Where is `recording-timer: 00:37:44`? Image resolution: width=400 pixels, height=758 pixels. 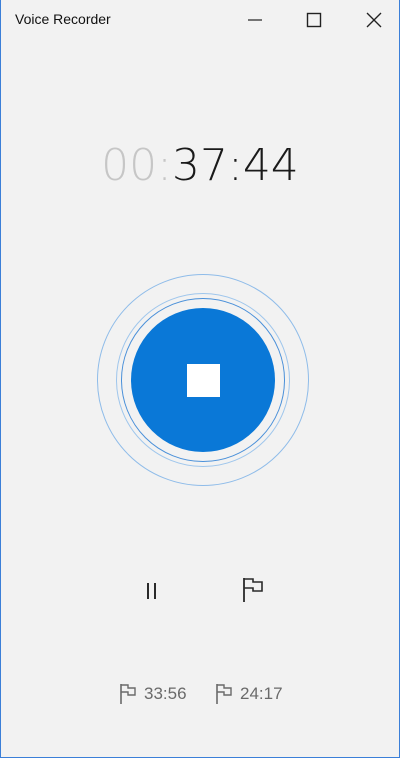 recording-timer: 00:37:44 is located at coordinates (200, 165).